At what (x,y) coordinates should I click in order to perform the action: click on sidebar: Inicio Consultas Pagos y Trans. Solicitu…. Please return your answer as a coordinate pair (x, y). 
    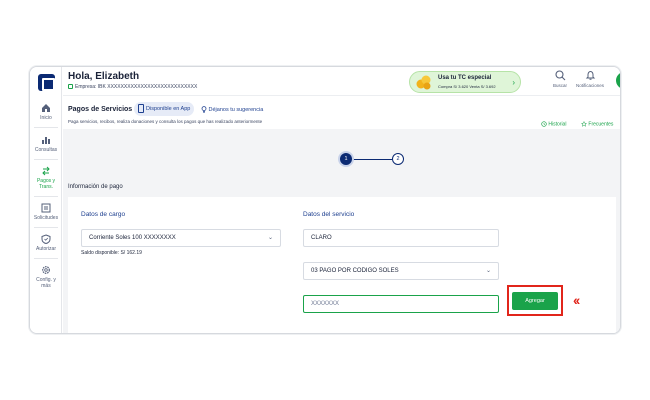
    Looking at the image, I should click on (46, 200).